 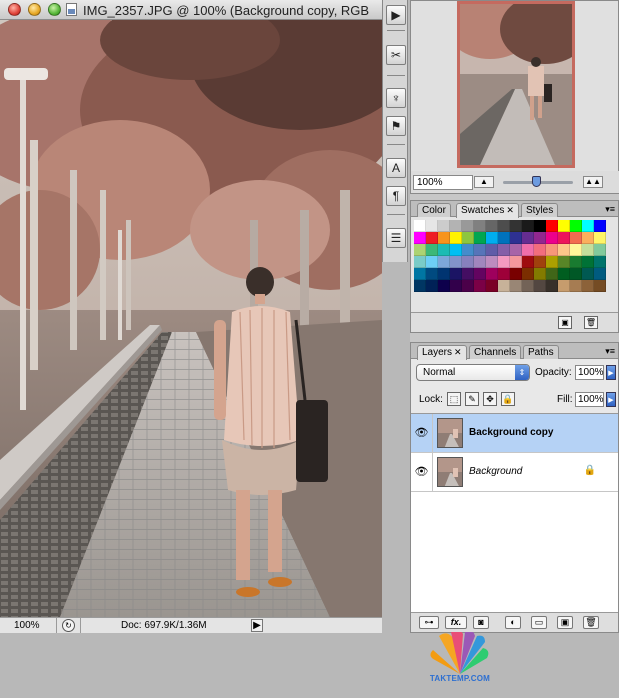 I want to click on blend-mode-select: Normal ⇕, so click(x=473, y=372).